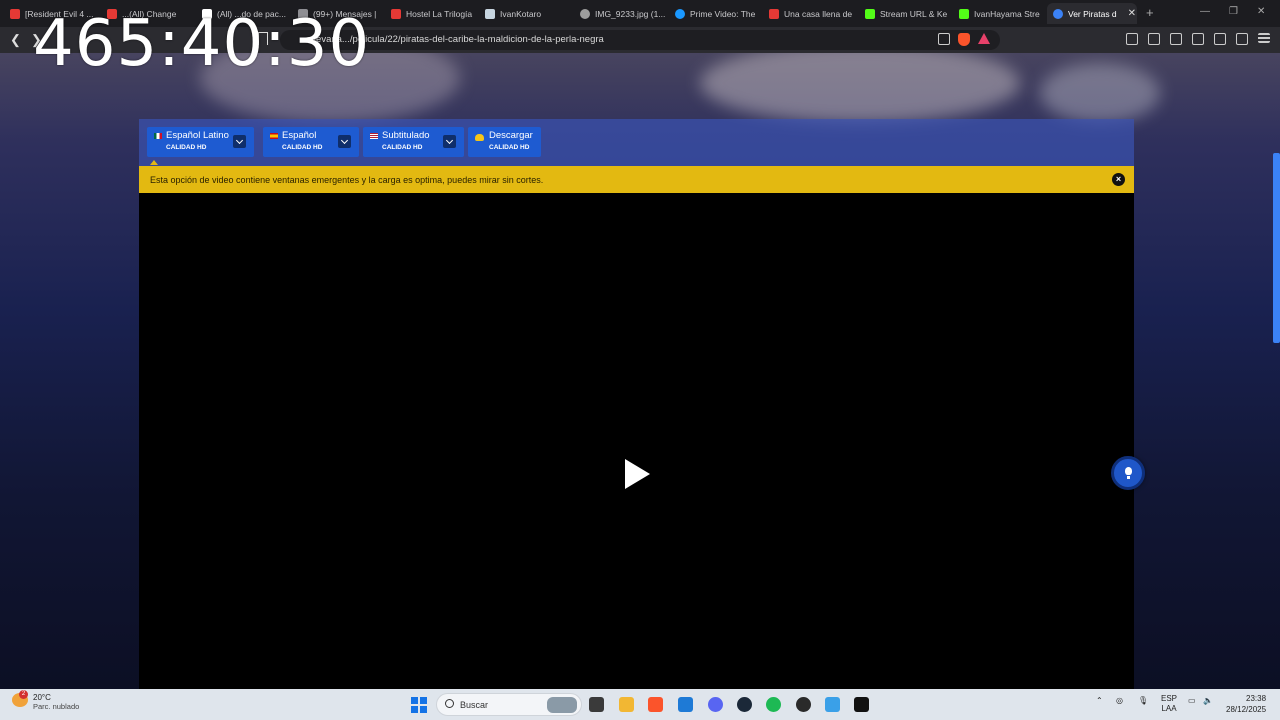 This screenshot has width=1280, height=720. Describe the element at coordinates (1143, 700) in the screenshot. I see `microphone-icon: 🎙` at that location.